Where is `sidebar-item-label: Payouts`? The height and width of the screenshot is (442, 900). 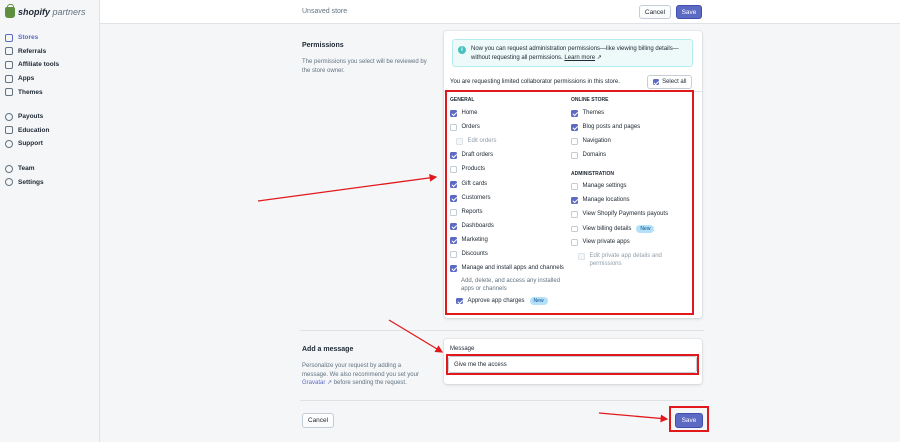
sidebar-item-label: Payouts is located at coordinates (31, 117).